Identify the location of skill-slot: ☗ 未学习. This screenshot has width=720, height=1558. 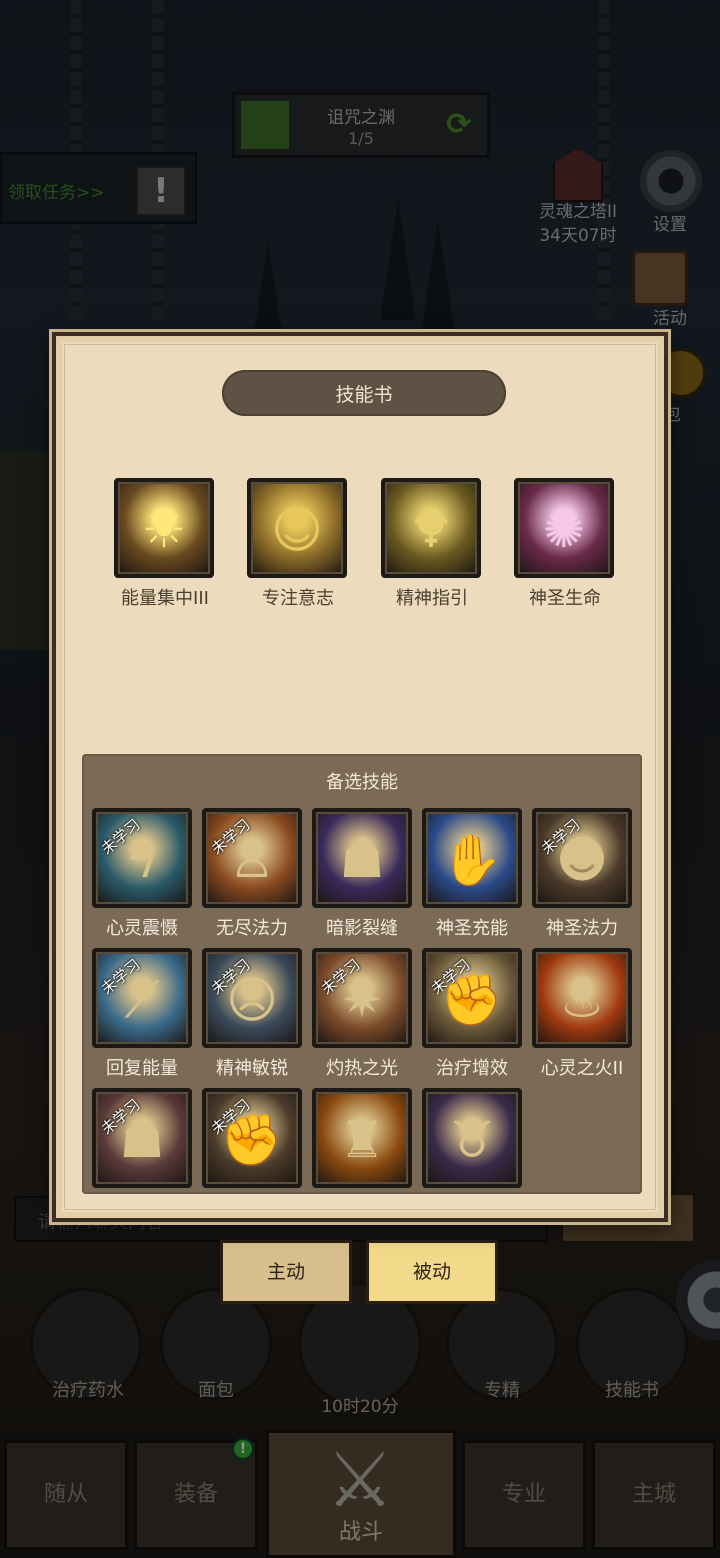
(142, 1138).